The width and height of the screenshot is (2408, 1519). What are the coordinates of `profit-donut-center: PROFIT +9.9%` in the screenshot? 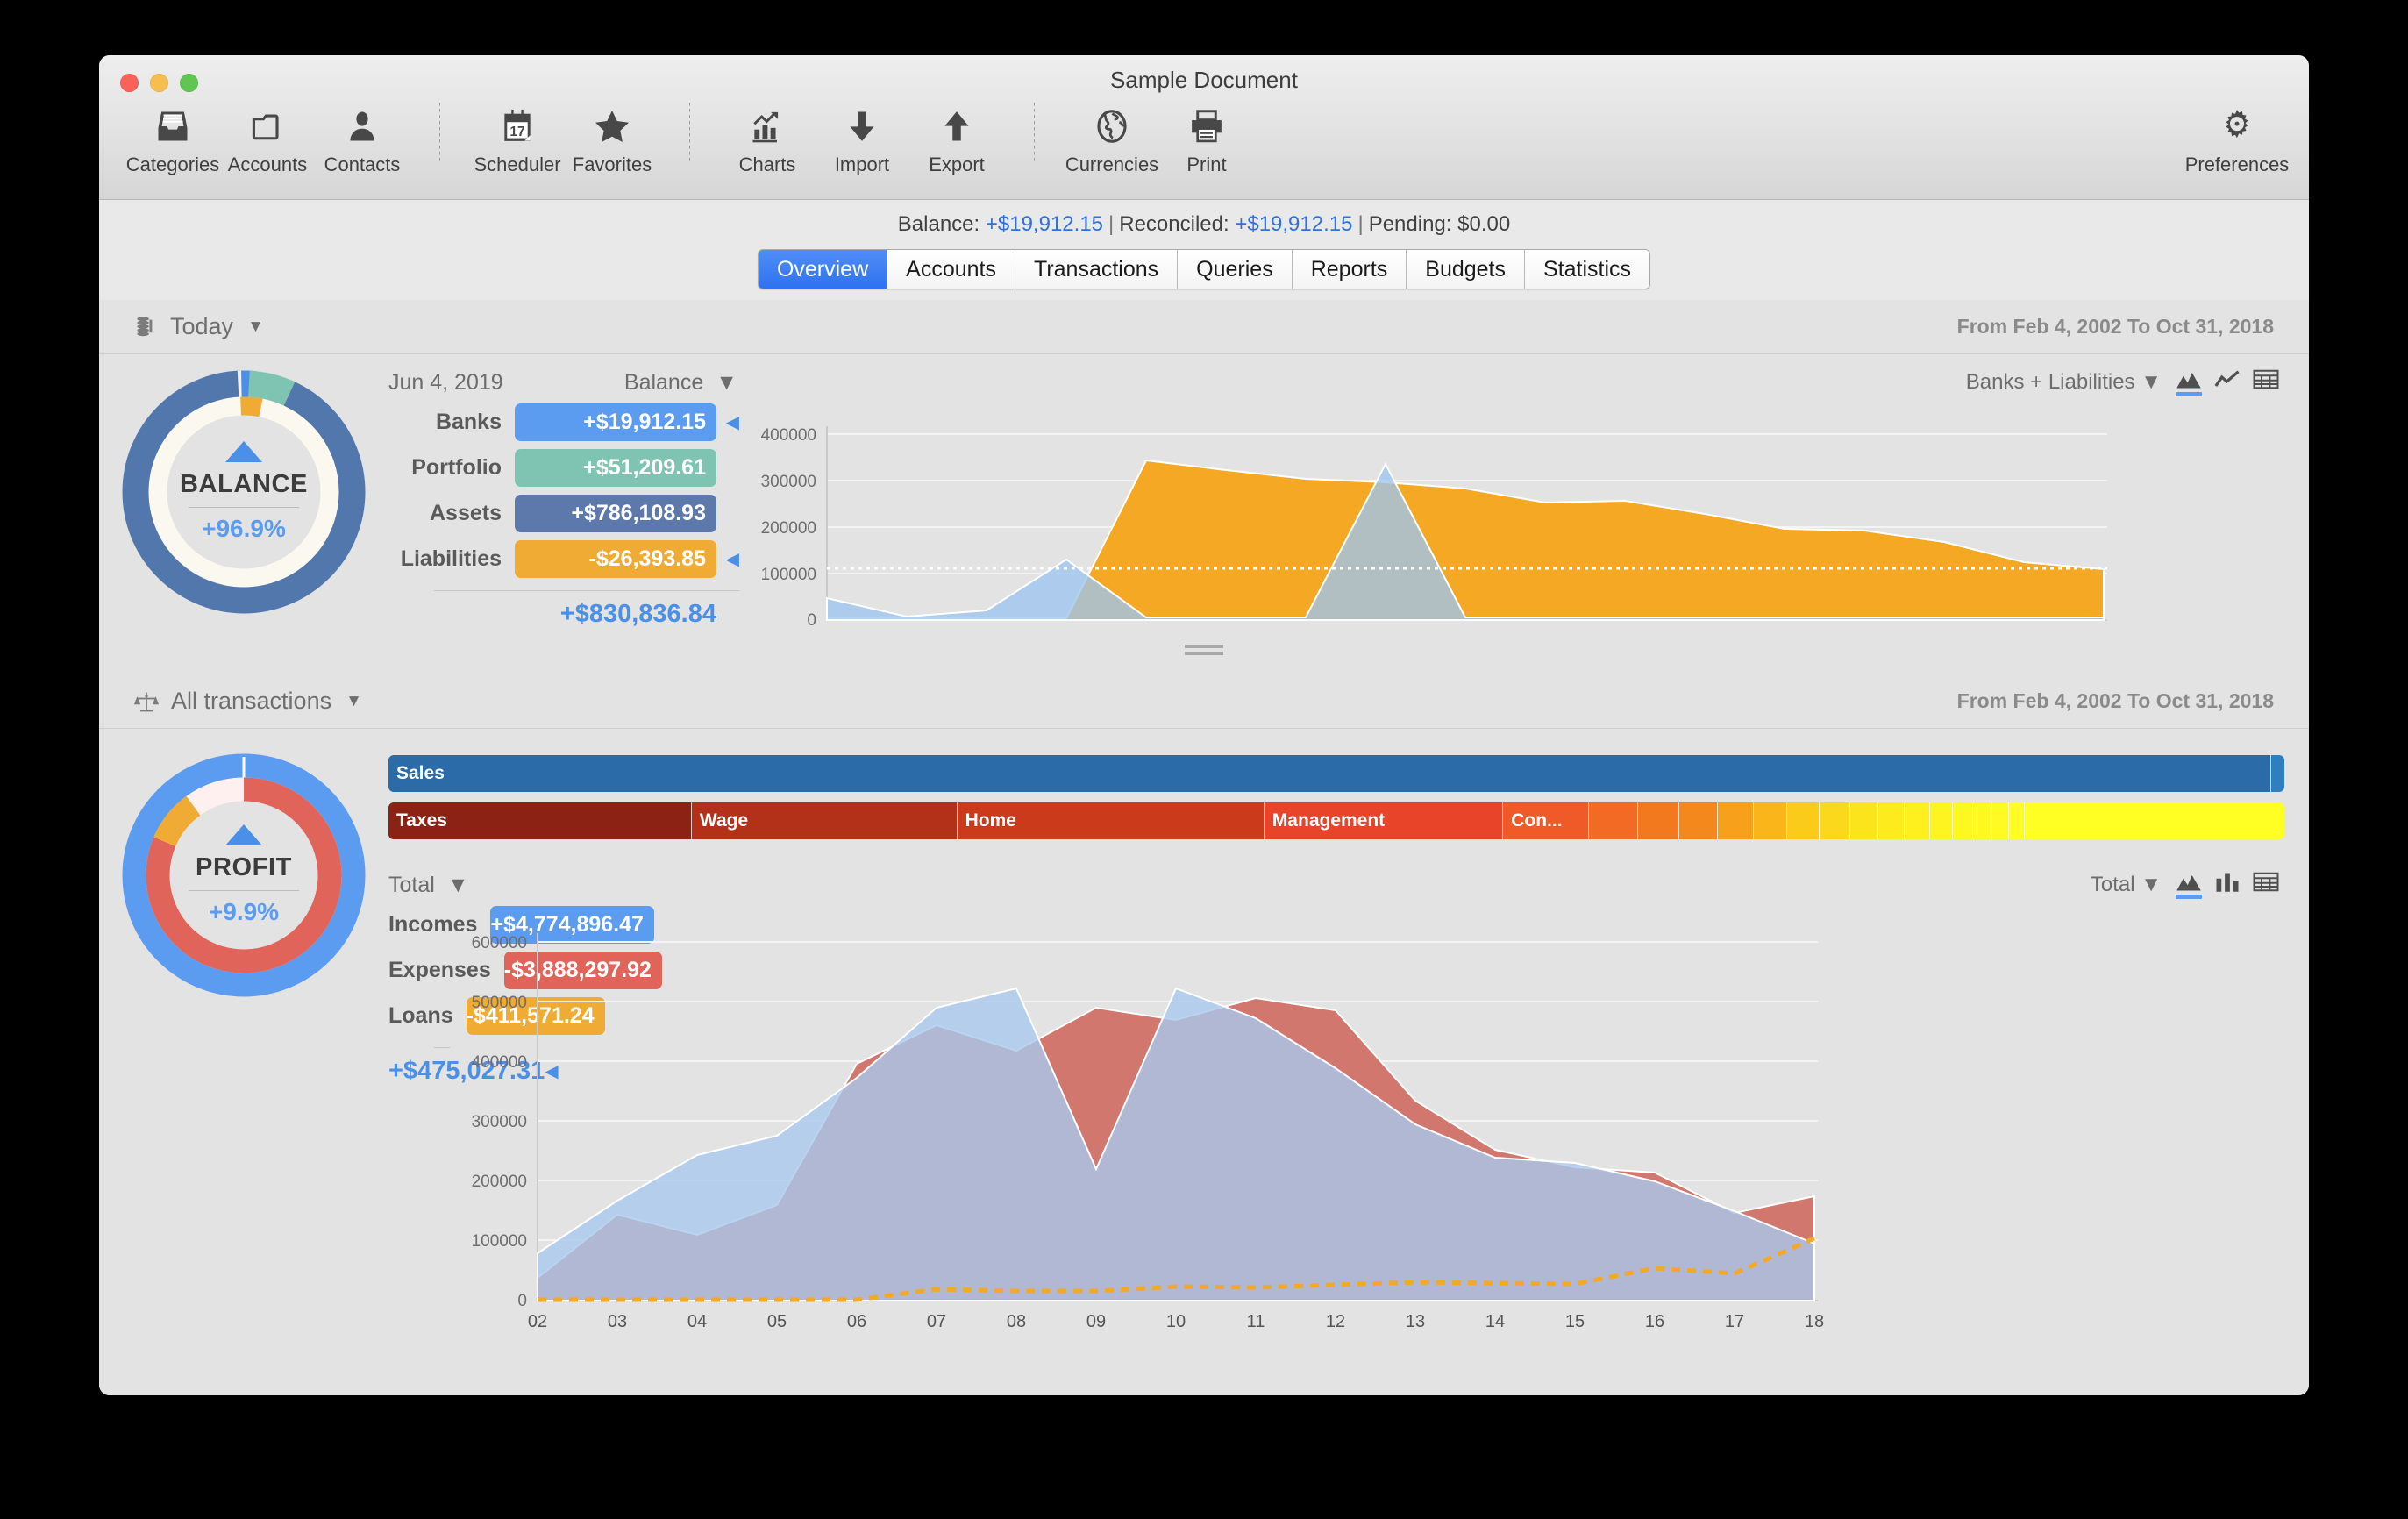 It's located at (244, 875).